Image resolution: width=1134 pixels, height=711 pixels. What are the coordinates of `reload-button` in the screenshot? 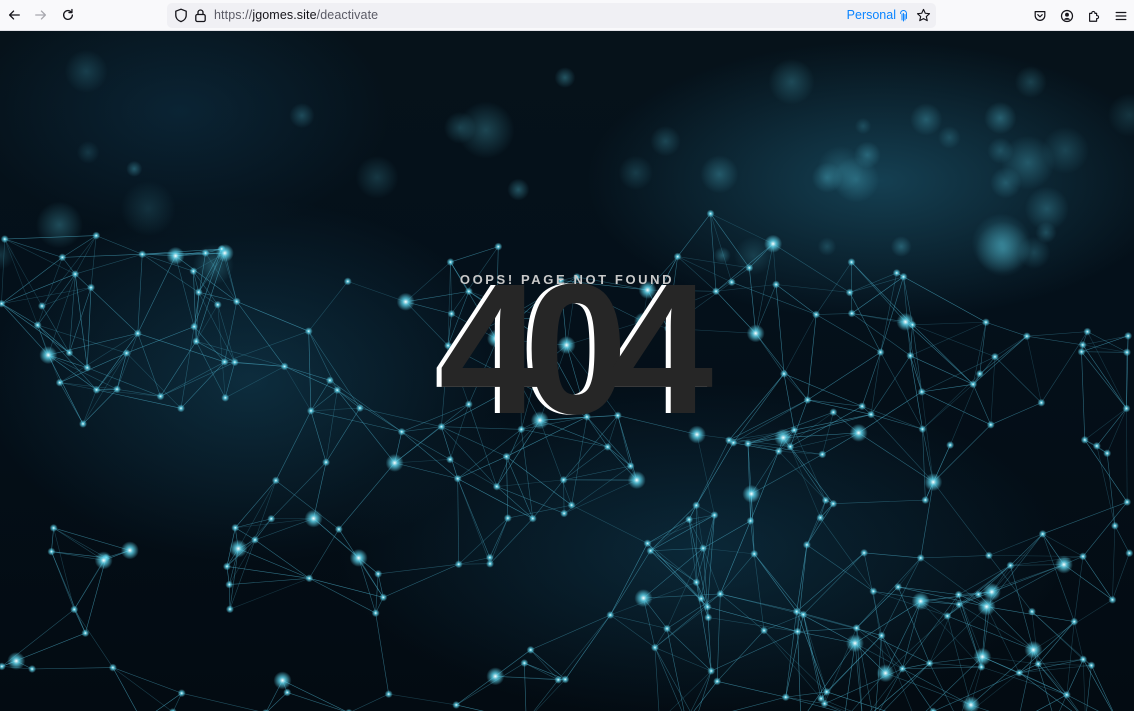 It's located at (67, 15).